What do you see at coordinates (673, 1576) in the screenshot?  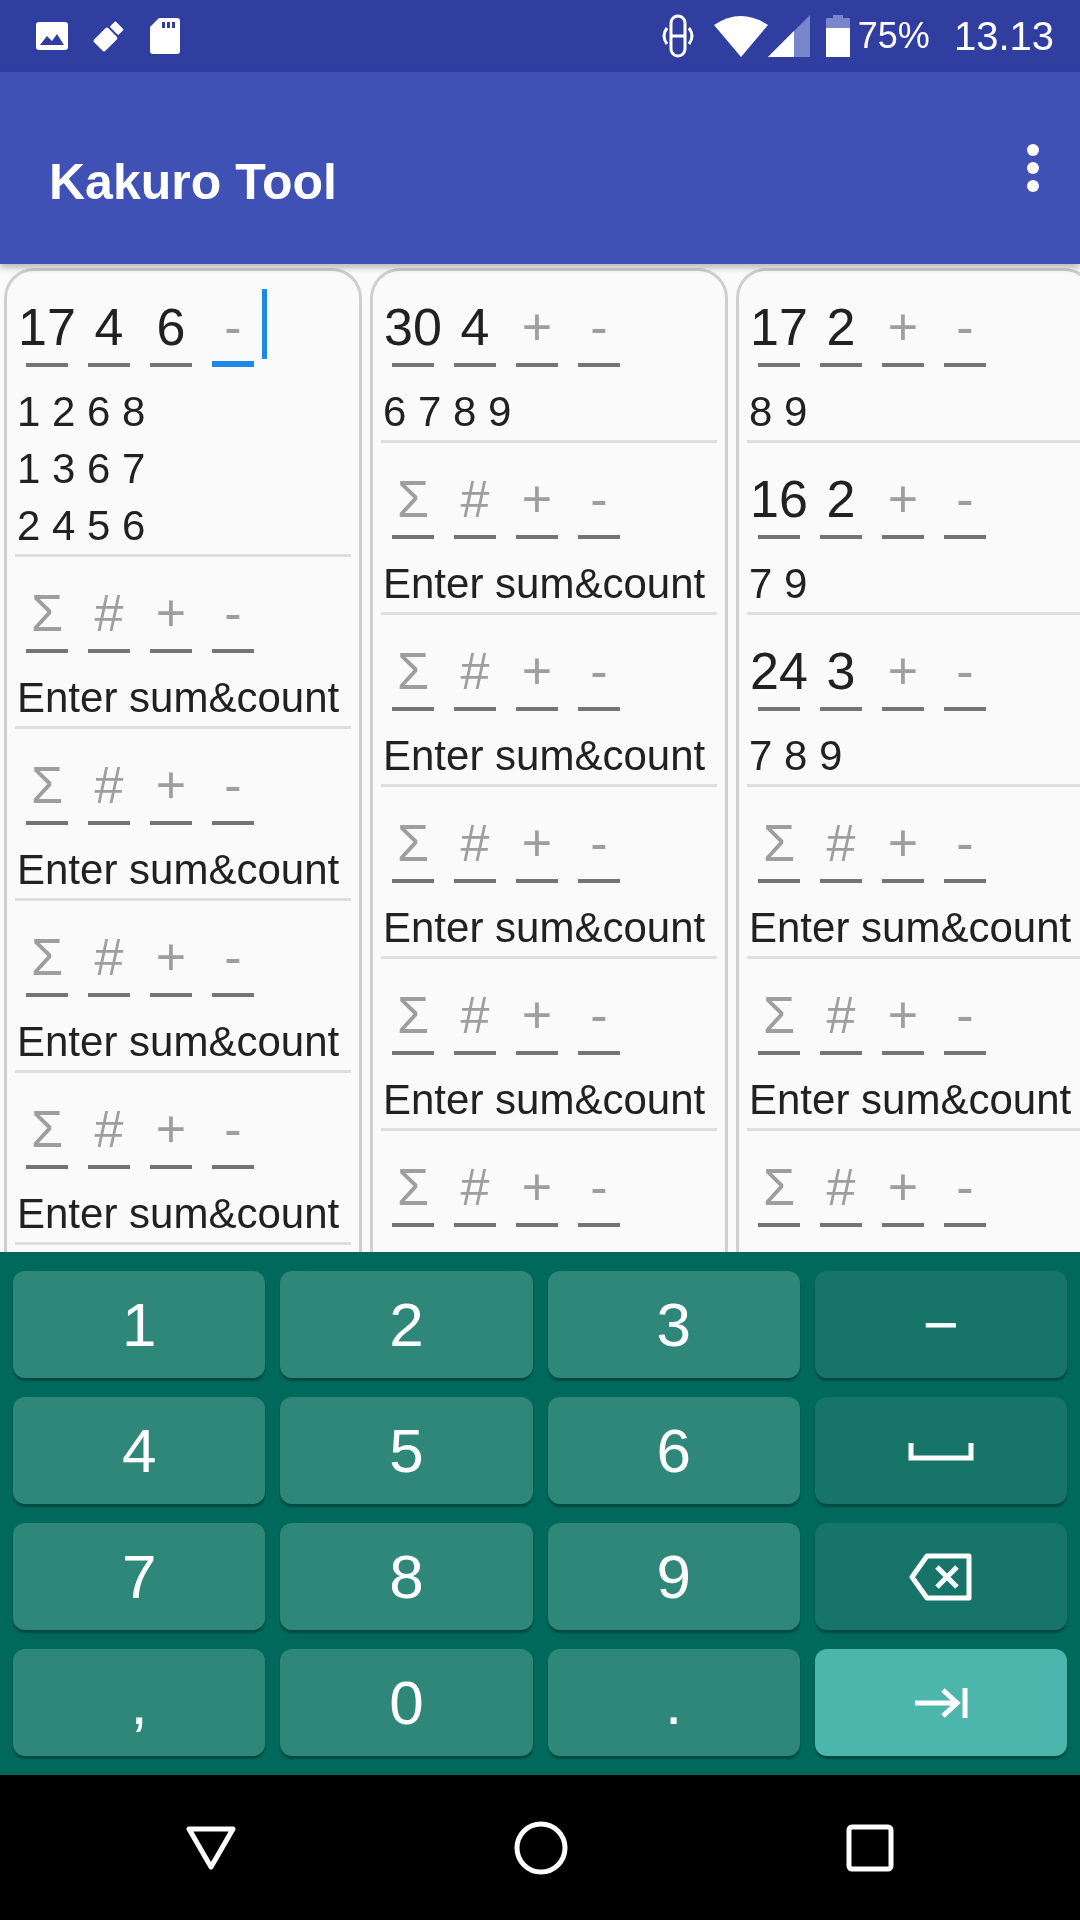 I see `key: 9` at bounding box center [673, 1576].